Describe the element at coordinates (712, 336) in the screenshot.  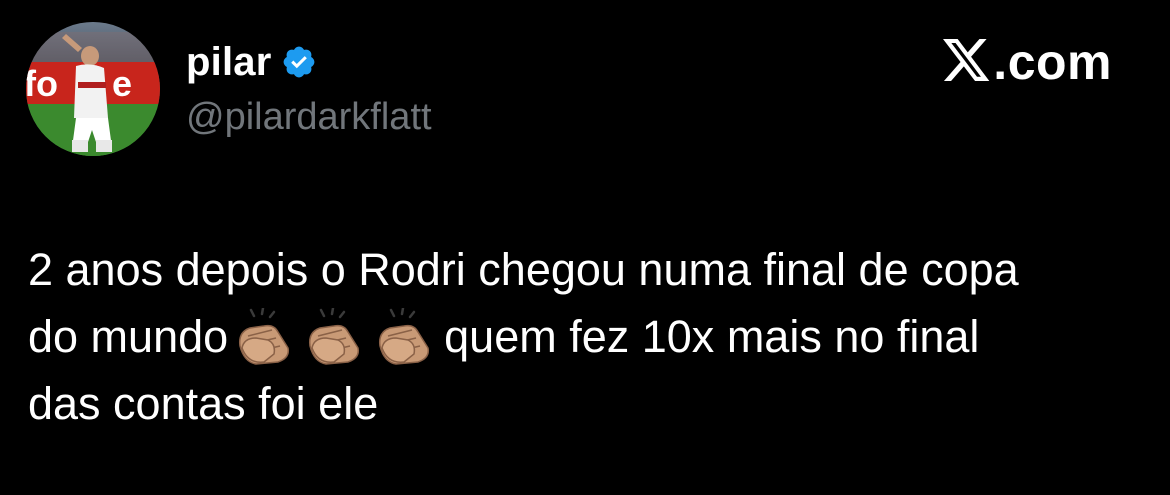
I see `tweet-line-2-end: quem fez 10x mais no final` at that location.